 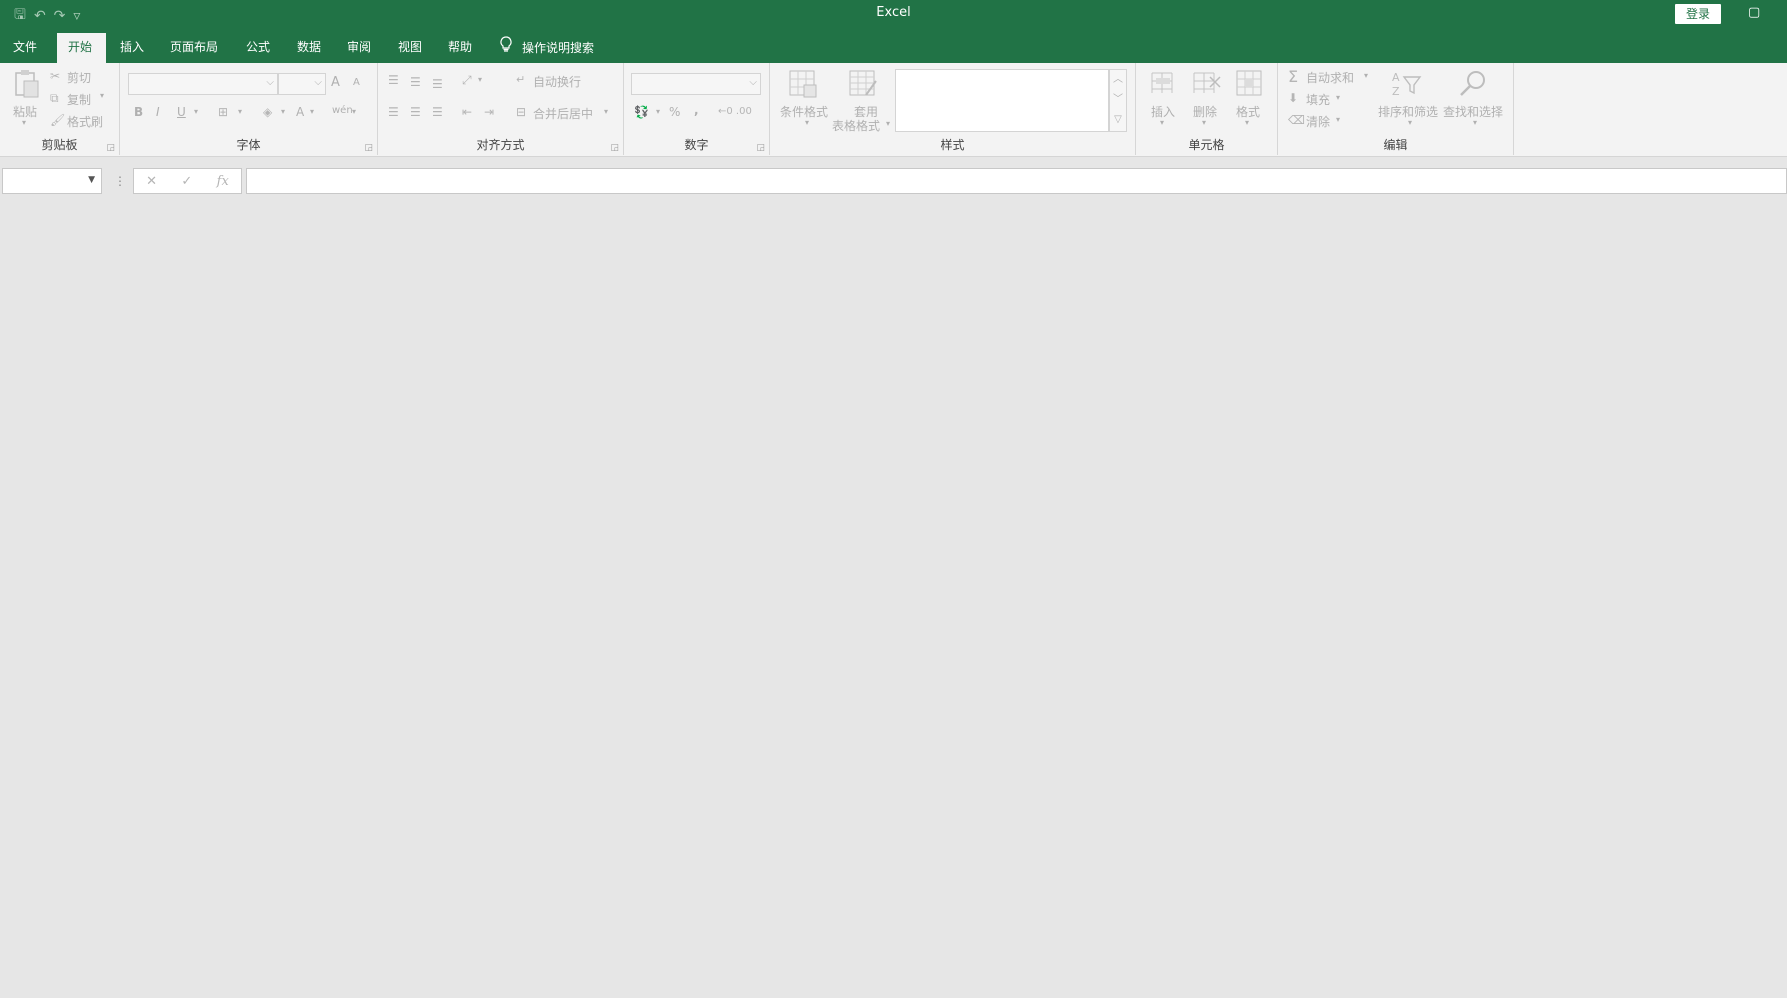 I want to click on tab-data: 数据, so click(x=309, y=48).